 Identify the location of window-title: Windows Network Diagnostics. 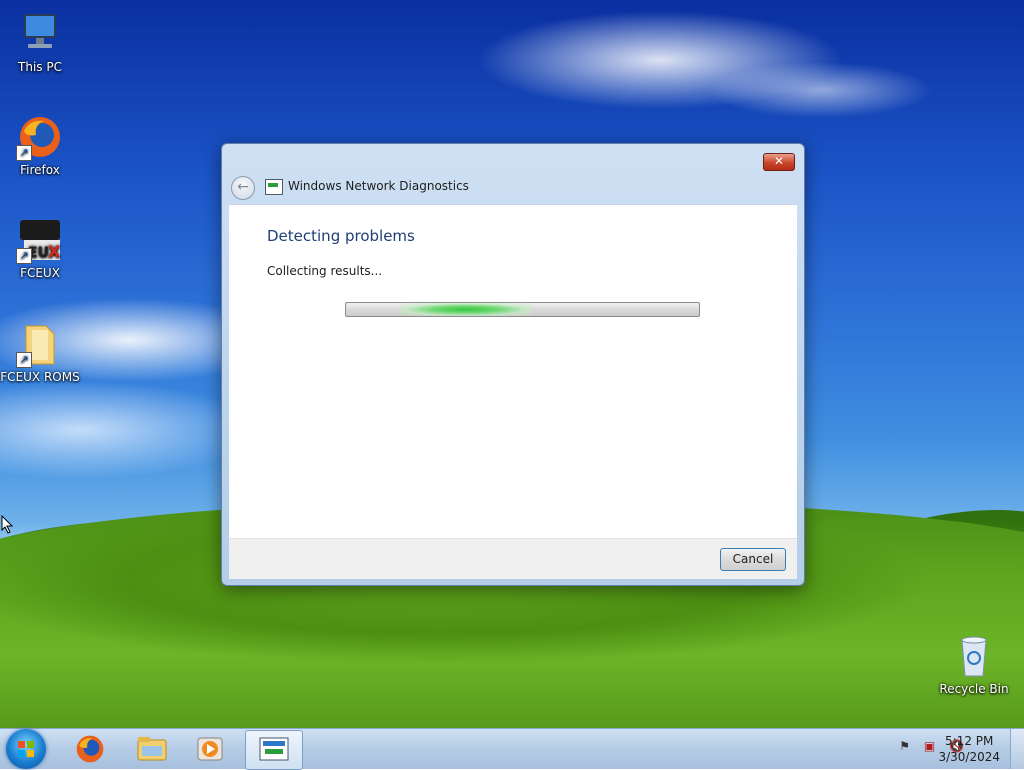
(378, 186).